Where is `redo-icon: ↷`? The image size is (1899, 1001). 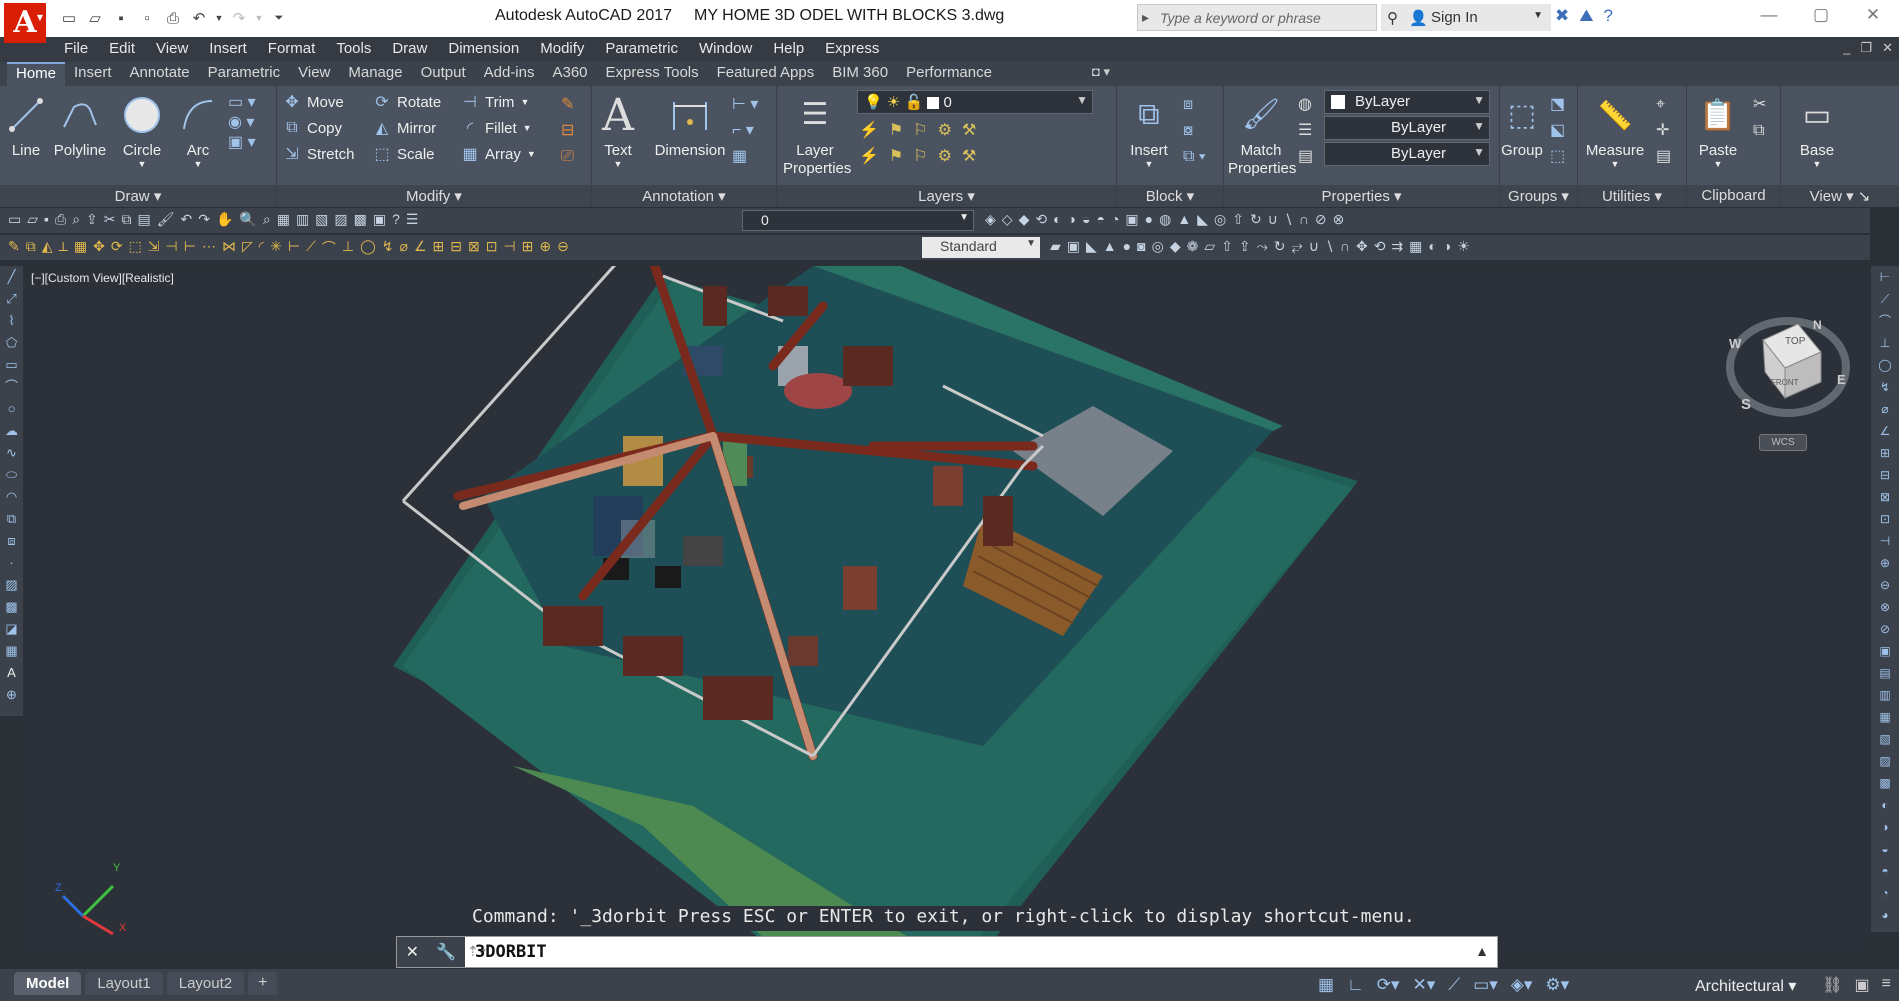
redo-icon: ↷ is located at coordinates (204, 219).